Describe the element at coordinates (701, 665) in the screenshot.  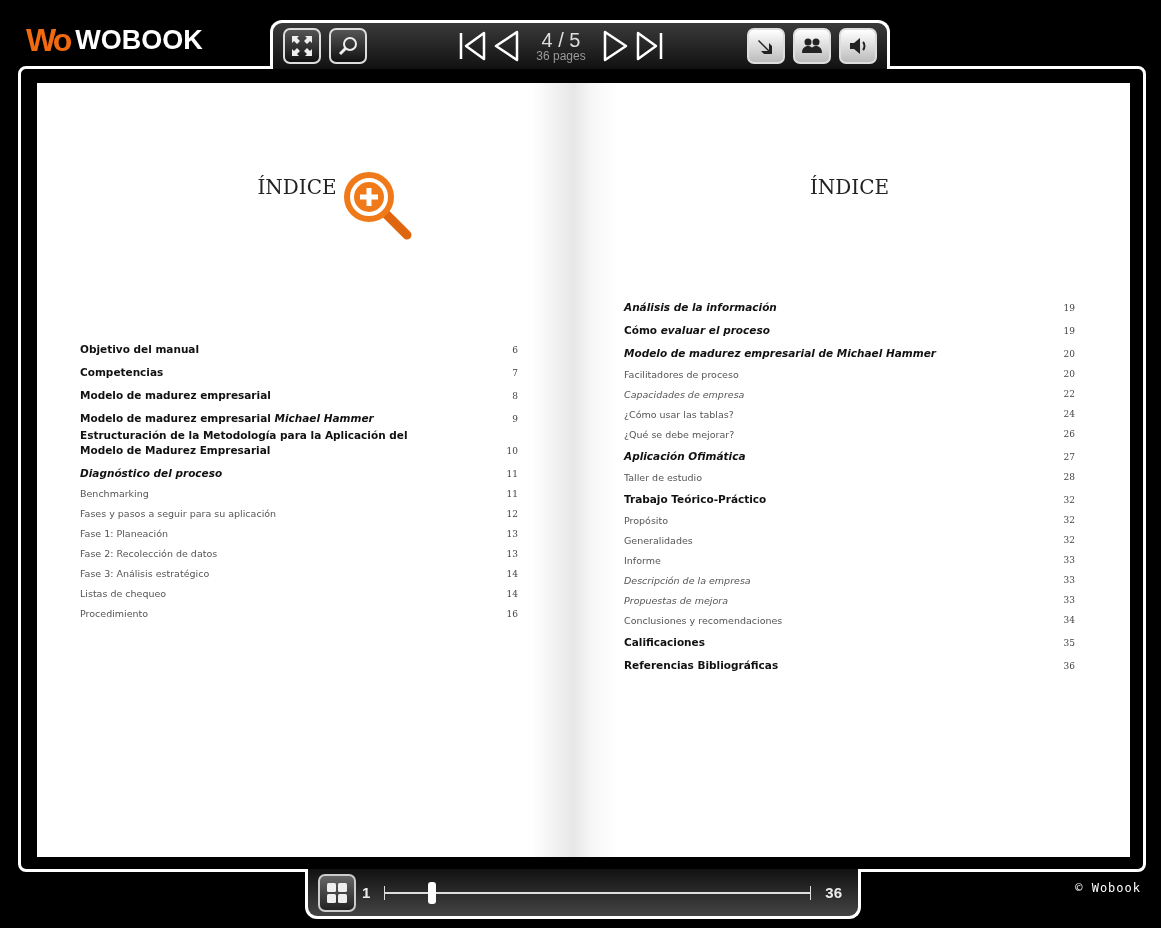
I see `toc-entry: Referencias Bibliográficas` at that location.